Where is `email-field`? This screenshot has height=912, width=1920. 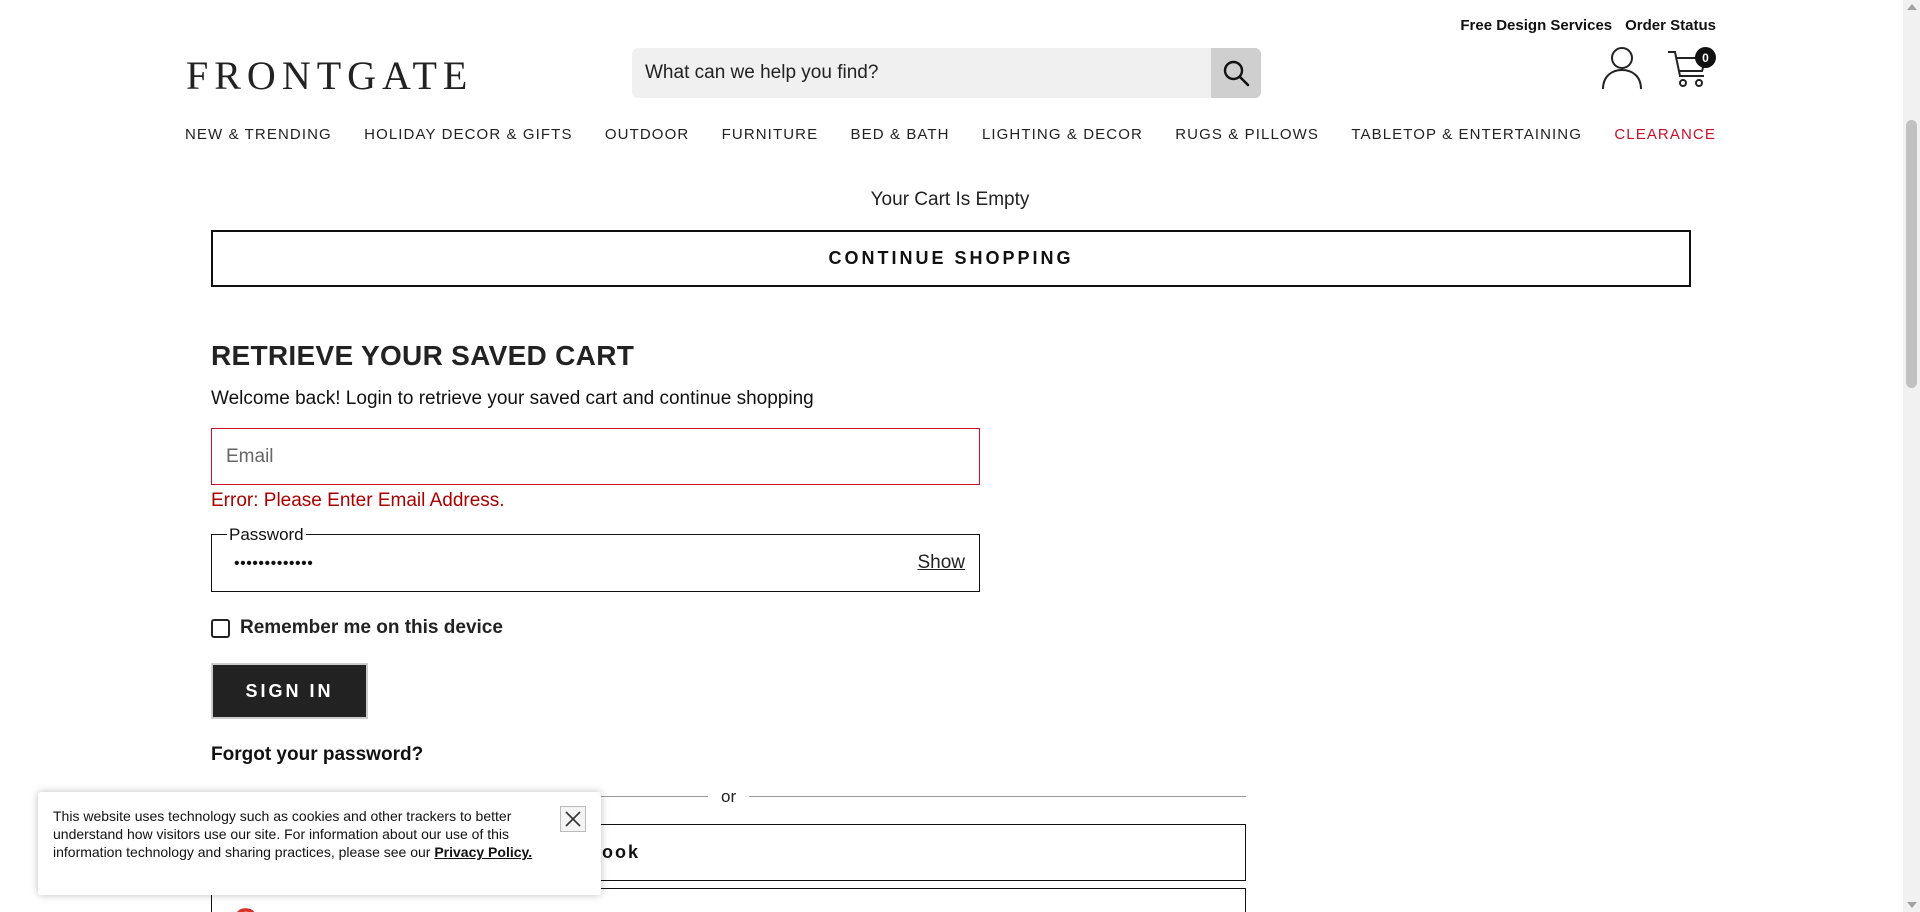 email-field is located at coordinates (595, 456).